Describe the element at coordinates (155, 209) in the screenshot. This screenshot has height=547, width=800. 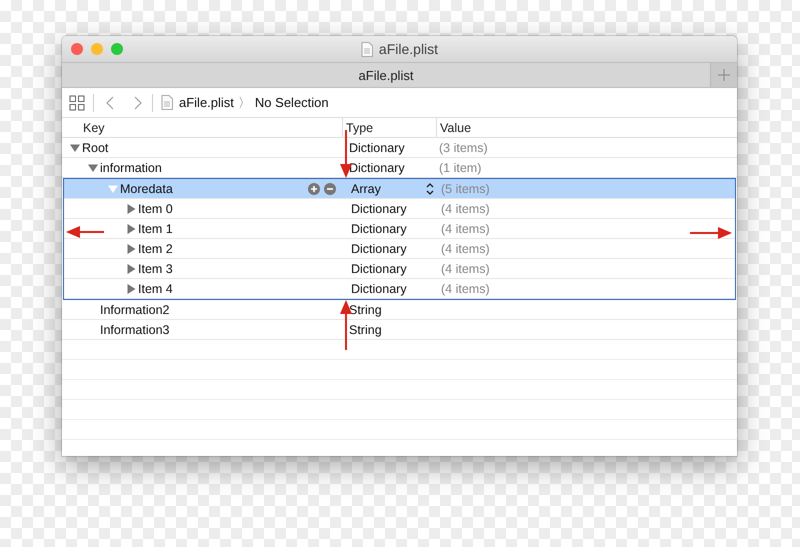
I see `key-text: Item 0` at that location.